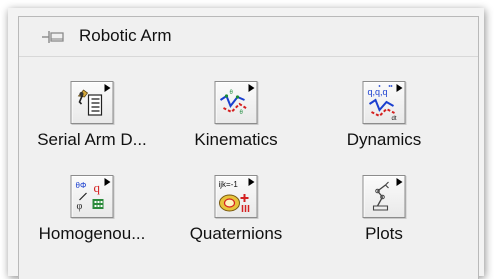  I want to click on svg-text: q, so click(97, 187).